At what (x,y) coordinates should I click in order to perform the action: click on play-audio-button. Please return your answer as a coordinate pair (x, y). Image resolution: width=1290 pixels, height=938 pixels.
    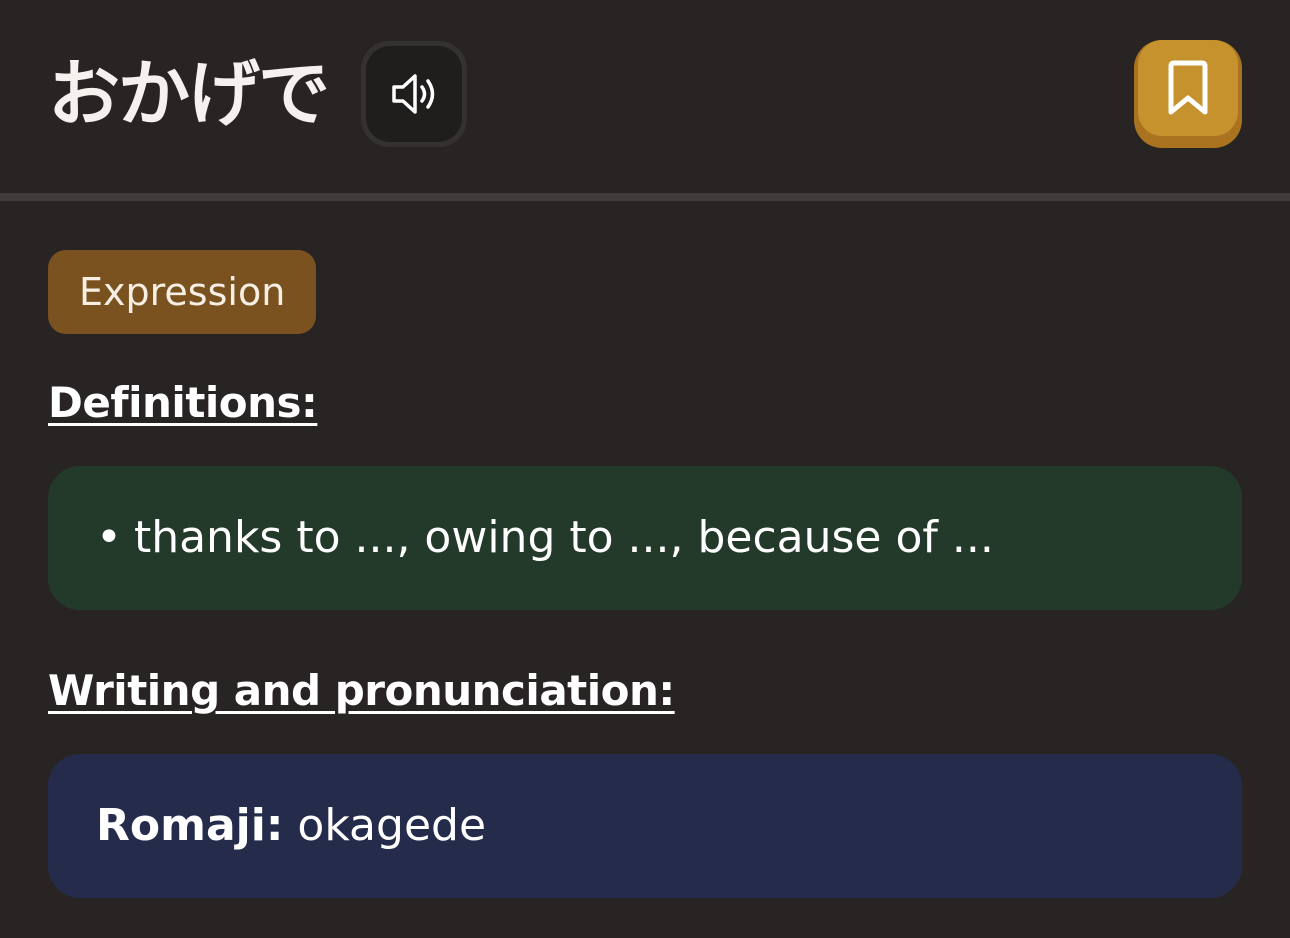
    Looking at the image, I should click on (414, 94).